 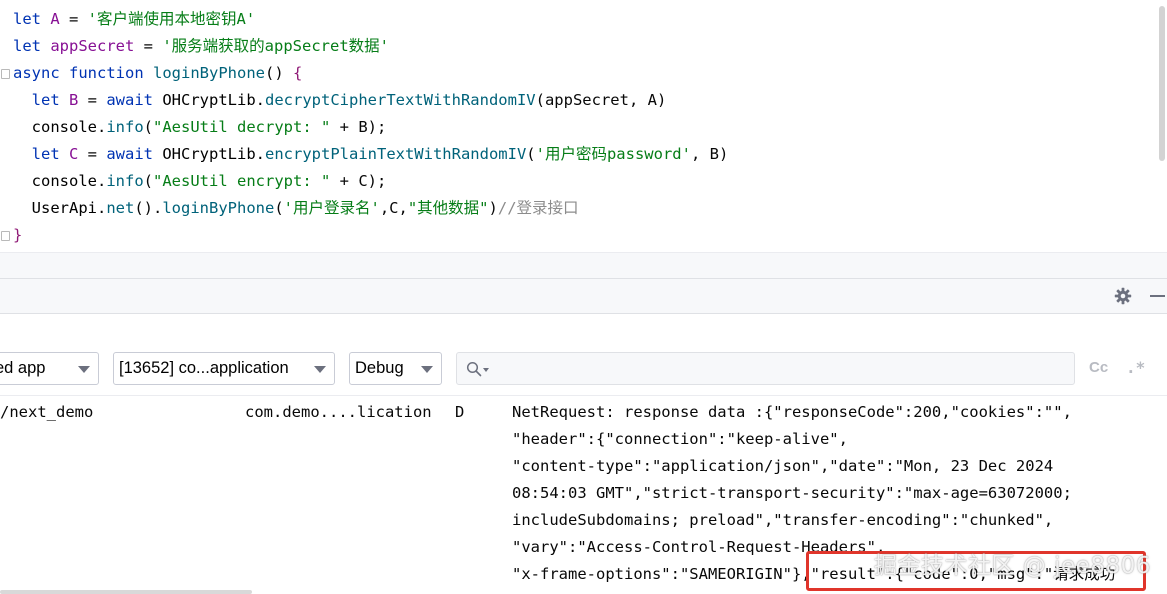 I want to click on log-search-input, so click(x=765, y=368).